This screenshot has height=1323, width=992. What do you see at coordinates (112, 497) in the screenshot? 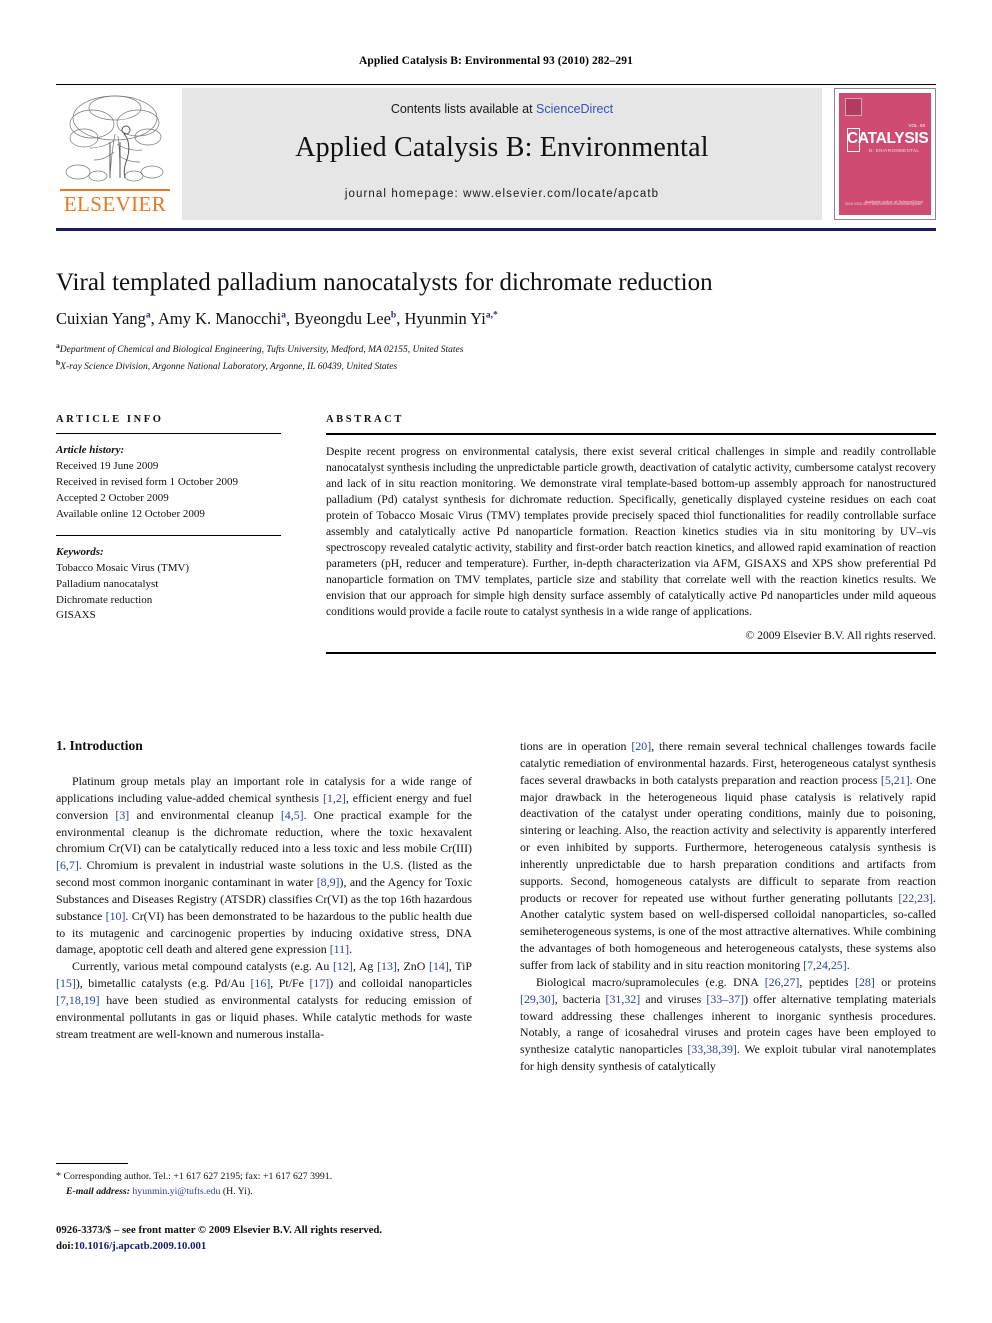
I see `history-item: Accepted 2 October 2009` at bounding box center [112, 497].